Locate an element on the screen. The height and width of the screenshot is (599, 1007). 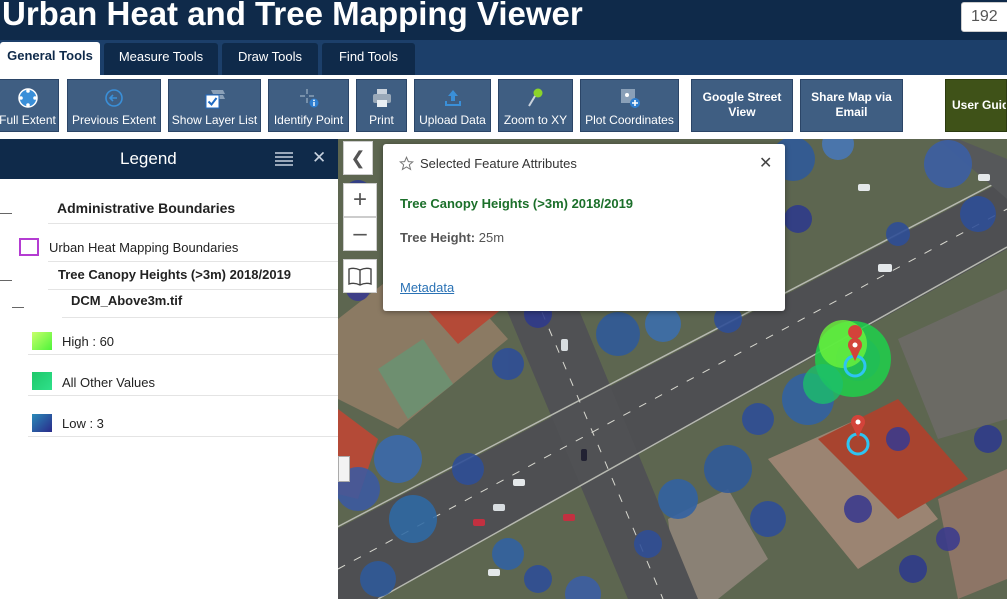
zoom-out-button: – is located at coordinates (360, 234).